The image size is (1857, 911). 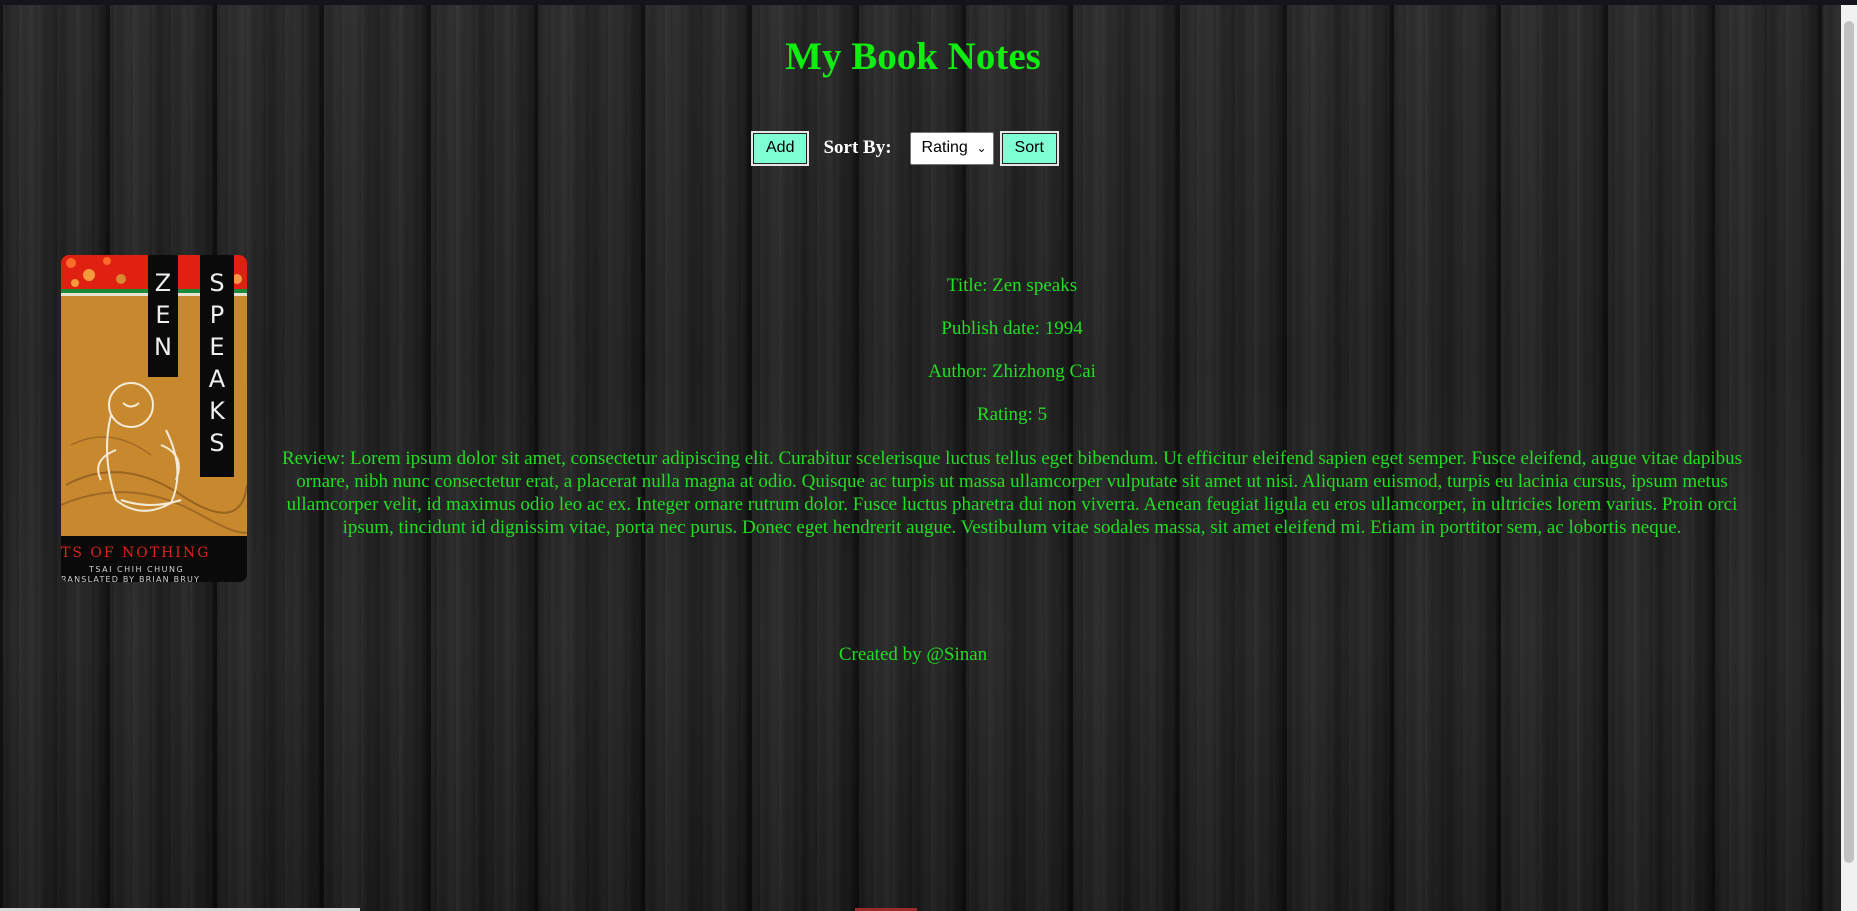 I want to click on svg-text: N, so click(x=163, y=347).